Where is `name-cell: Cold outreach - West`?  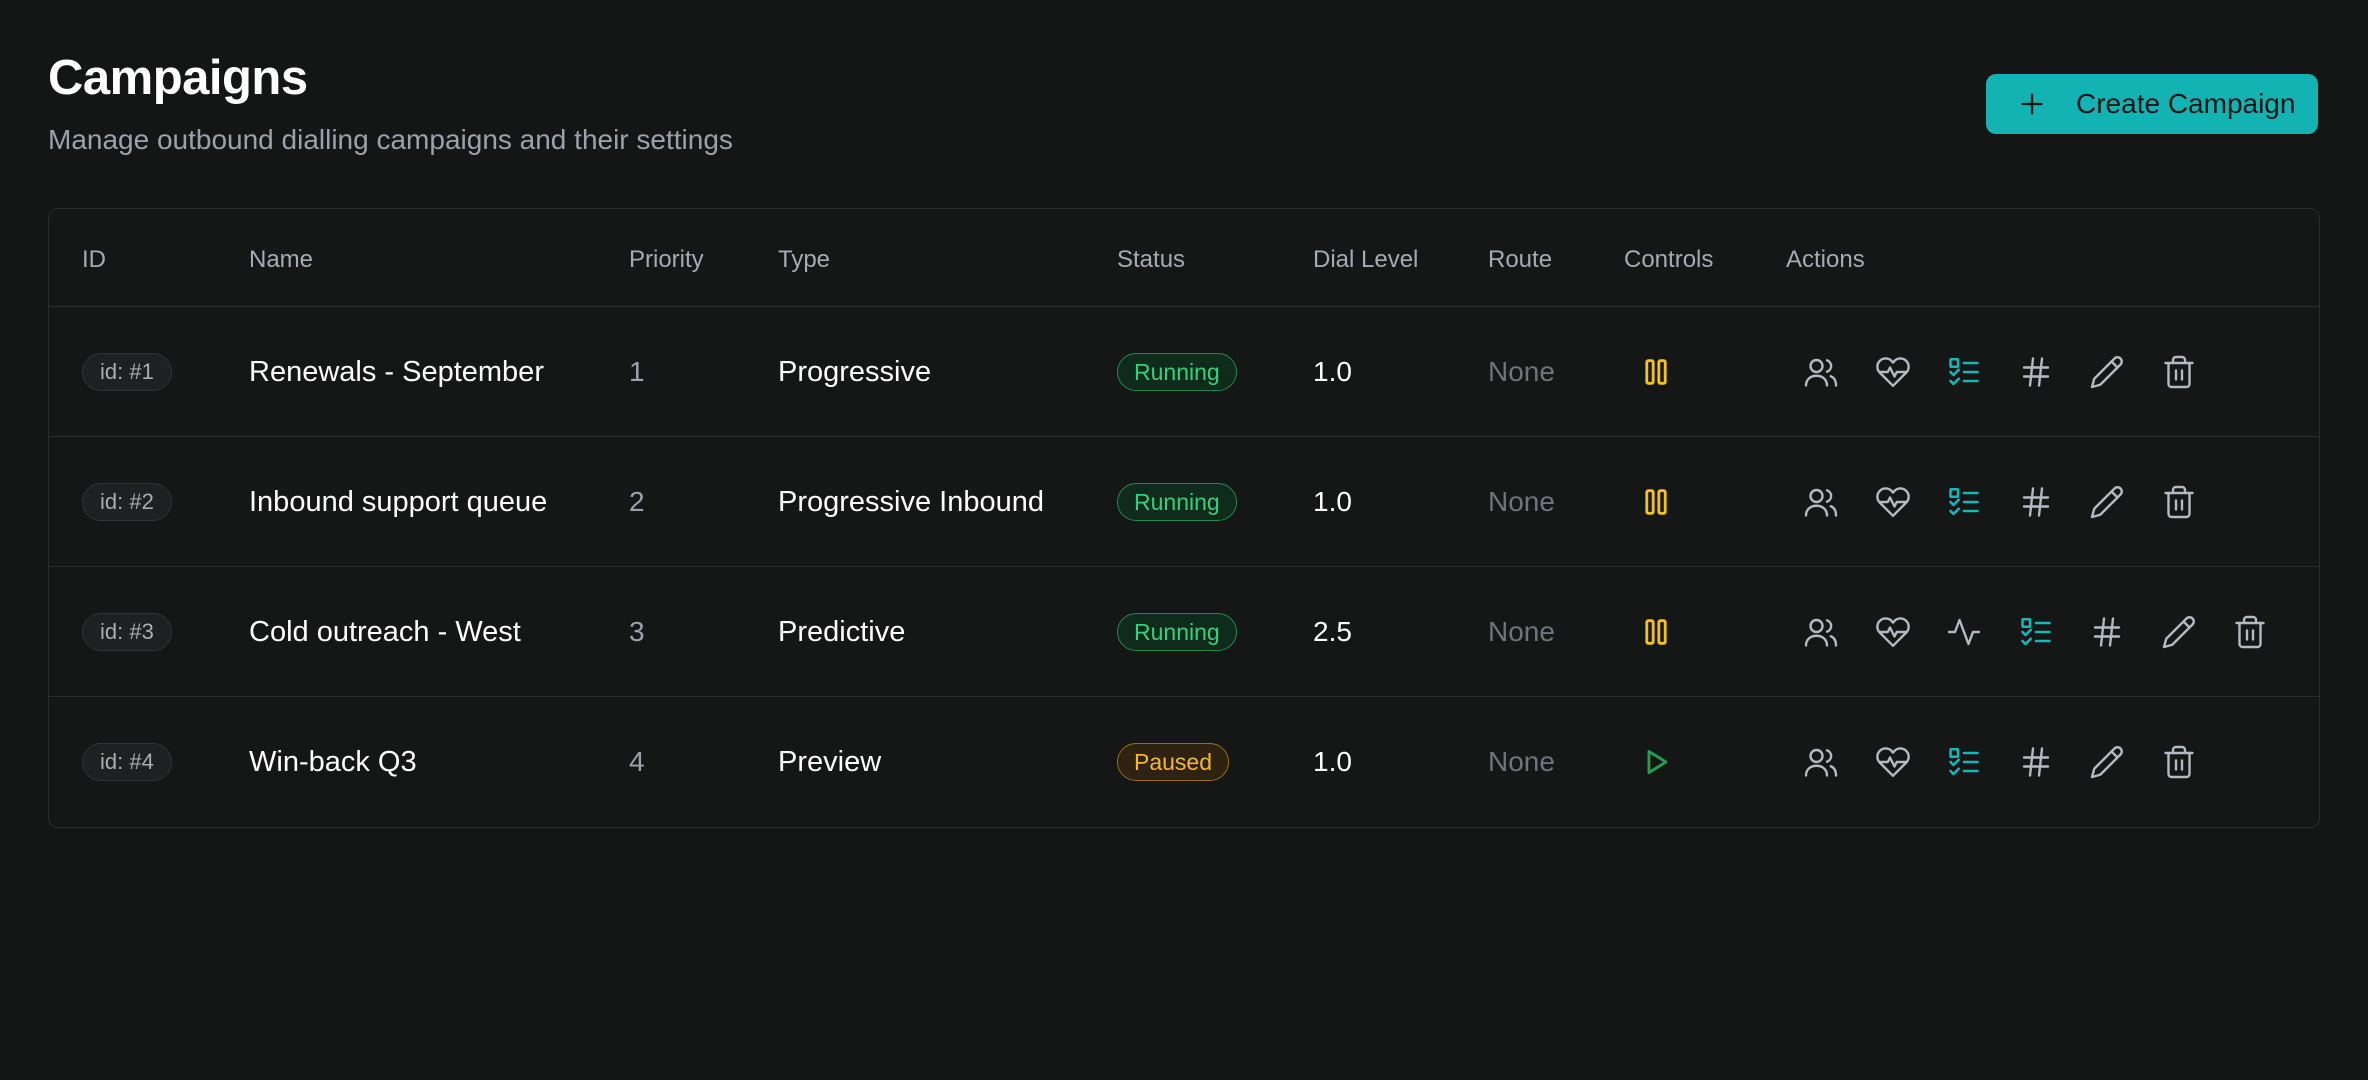 name-cell: Cold outreach - West is located at coordinates (385, 632).